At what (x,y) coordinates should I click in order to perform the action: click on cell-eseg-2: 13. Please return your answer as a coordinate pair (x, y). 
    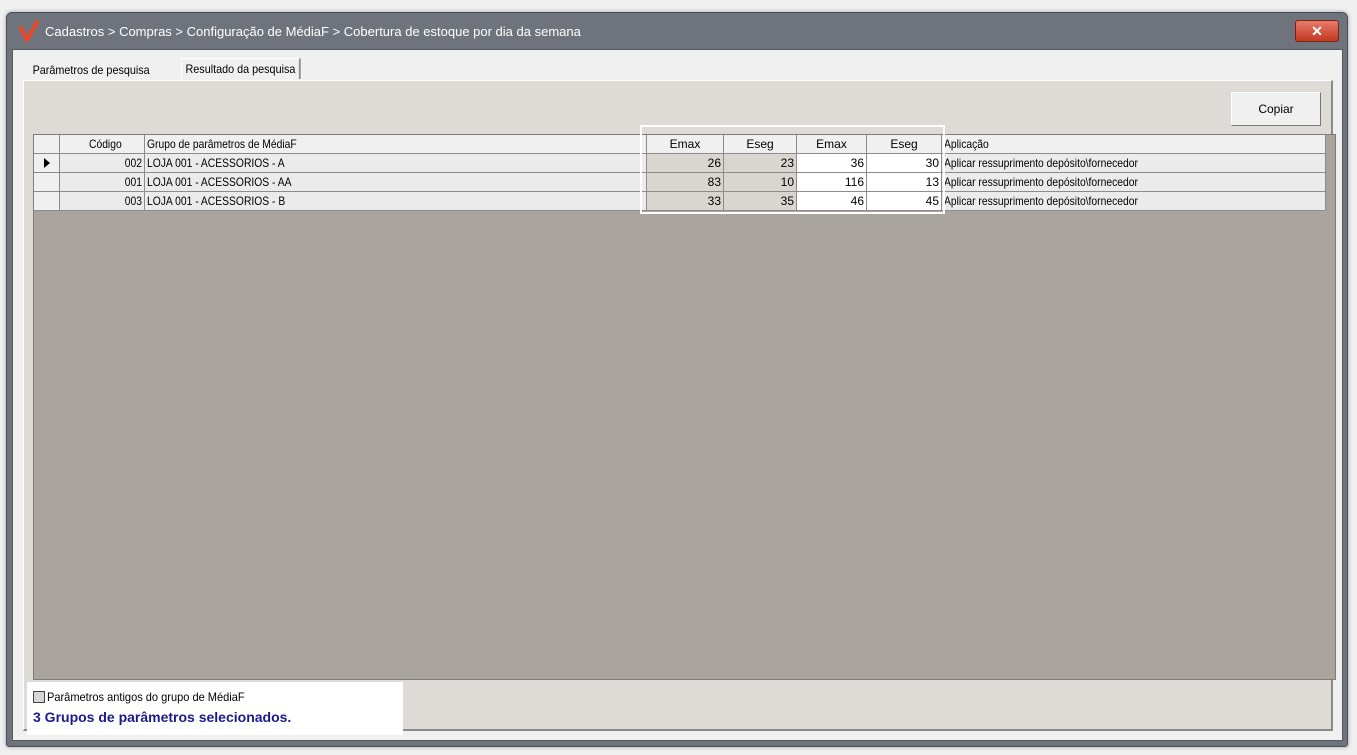
    Looking at the image, I should click on (904, 182).